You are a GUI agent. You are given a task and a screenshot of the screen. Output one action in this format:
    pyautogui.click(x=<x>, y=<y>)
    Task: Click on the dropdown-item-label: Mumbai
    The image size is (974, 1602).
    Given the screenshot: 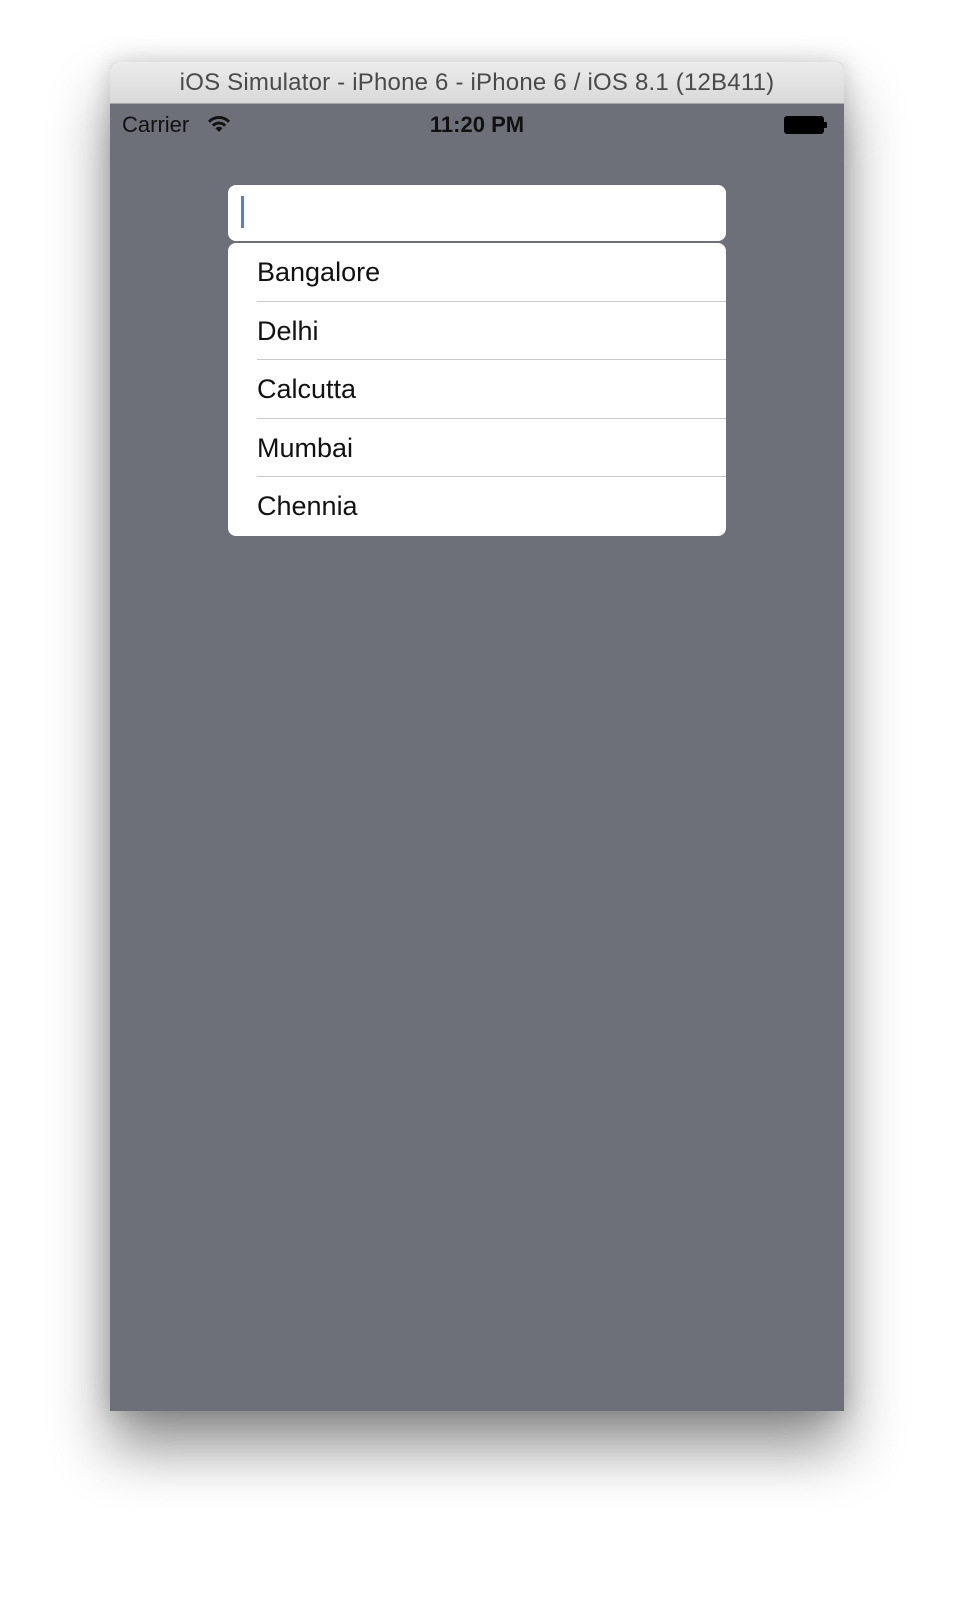 What is the action you would take?
    pyautogui.click(x=305, y=447)
    